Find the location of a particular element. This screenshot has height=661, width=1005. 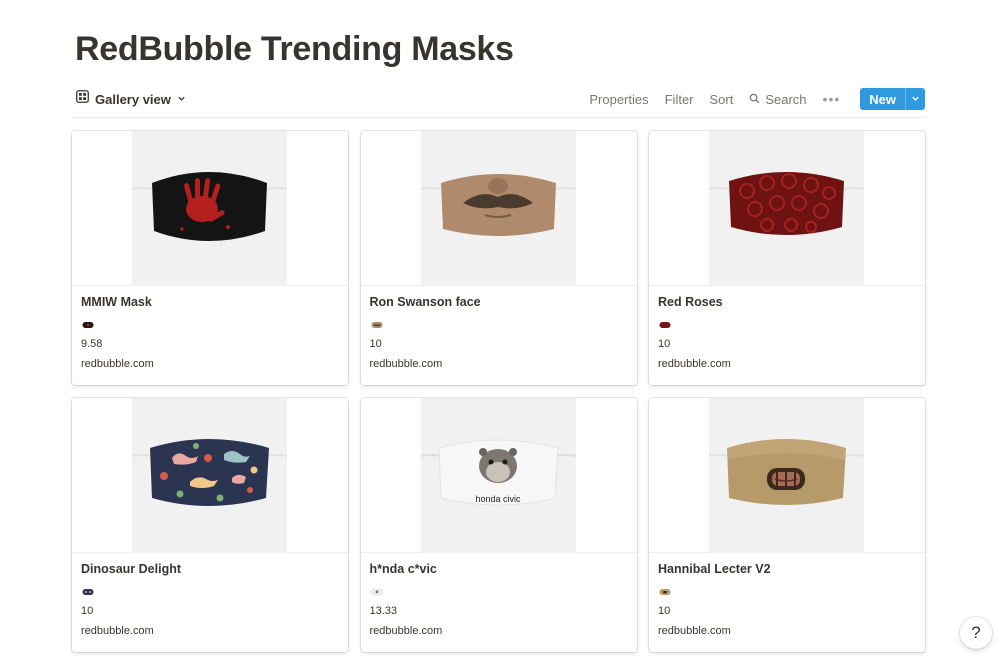

new-options-button is located at coordinates (915, 99).